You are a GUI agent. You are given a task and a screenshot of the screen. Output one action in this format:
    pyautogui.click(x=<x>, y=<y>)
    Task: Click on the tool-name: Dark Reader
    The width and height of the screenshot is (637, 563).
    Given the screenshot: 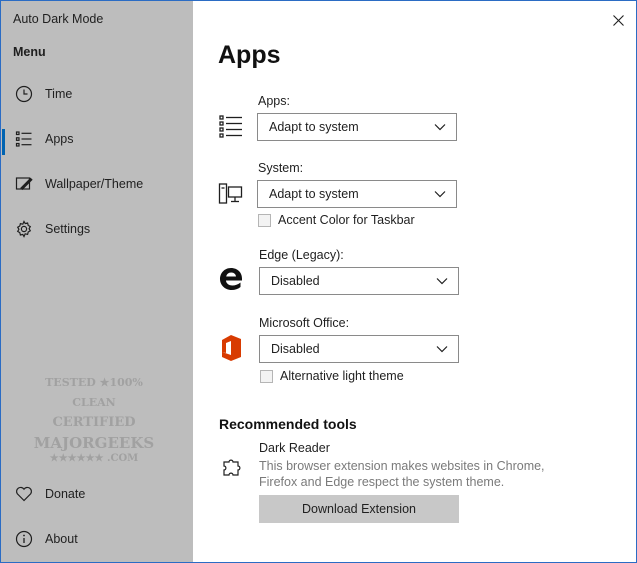 What is the action you would take?
    pyautogui.click(x=294, y=448)
    